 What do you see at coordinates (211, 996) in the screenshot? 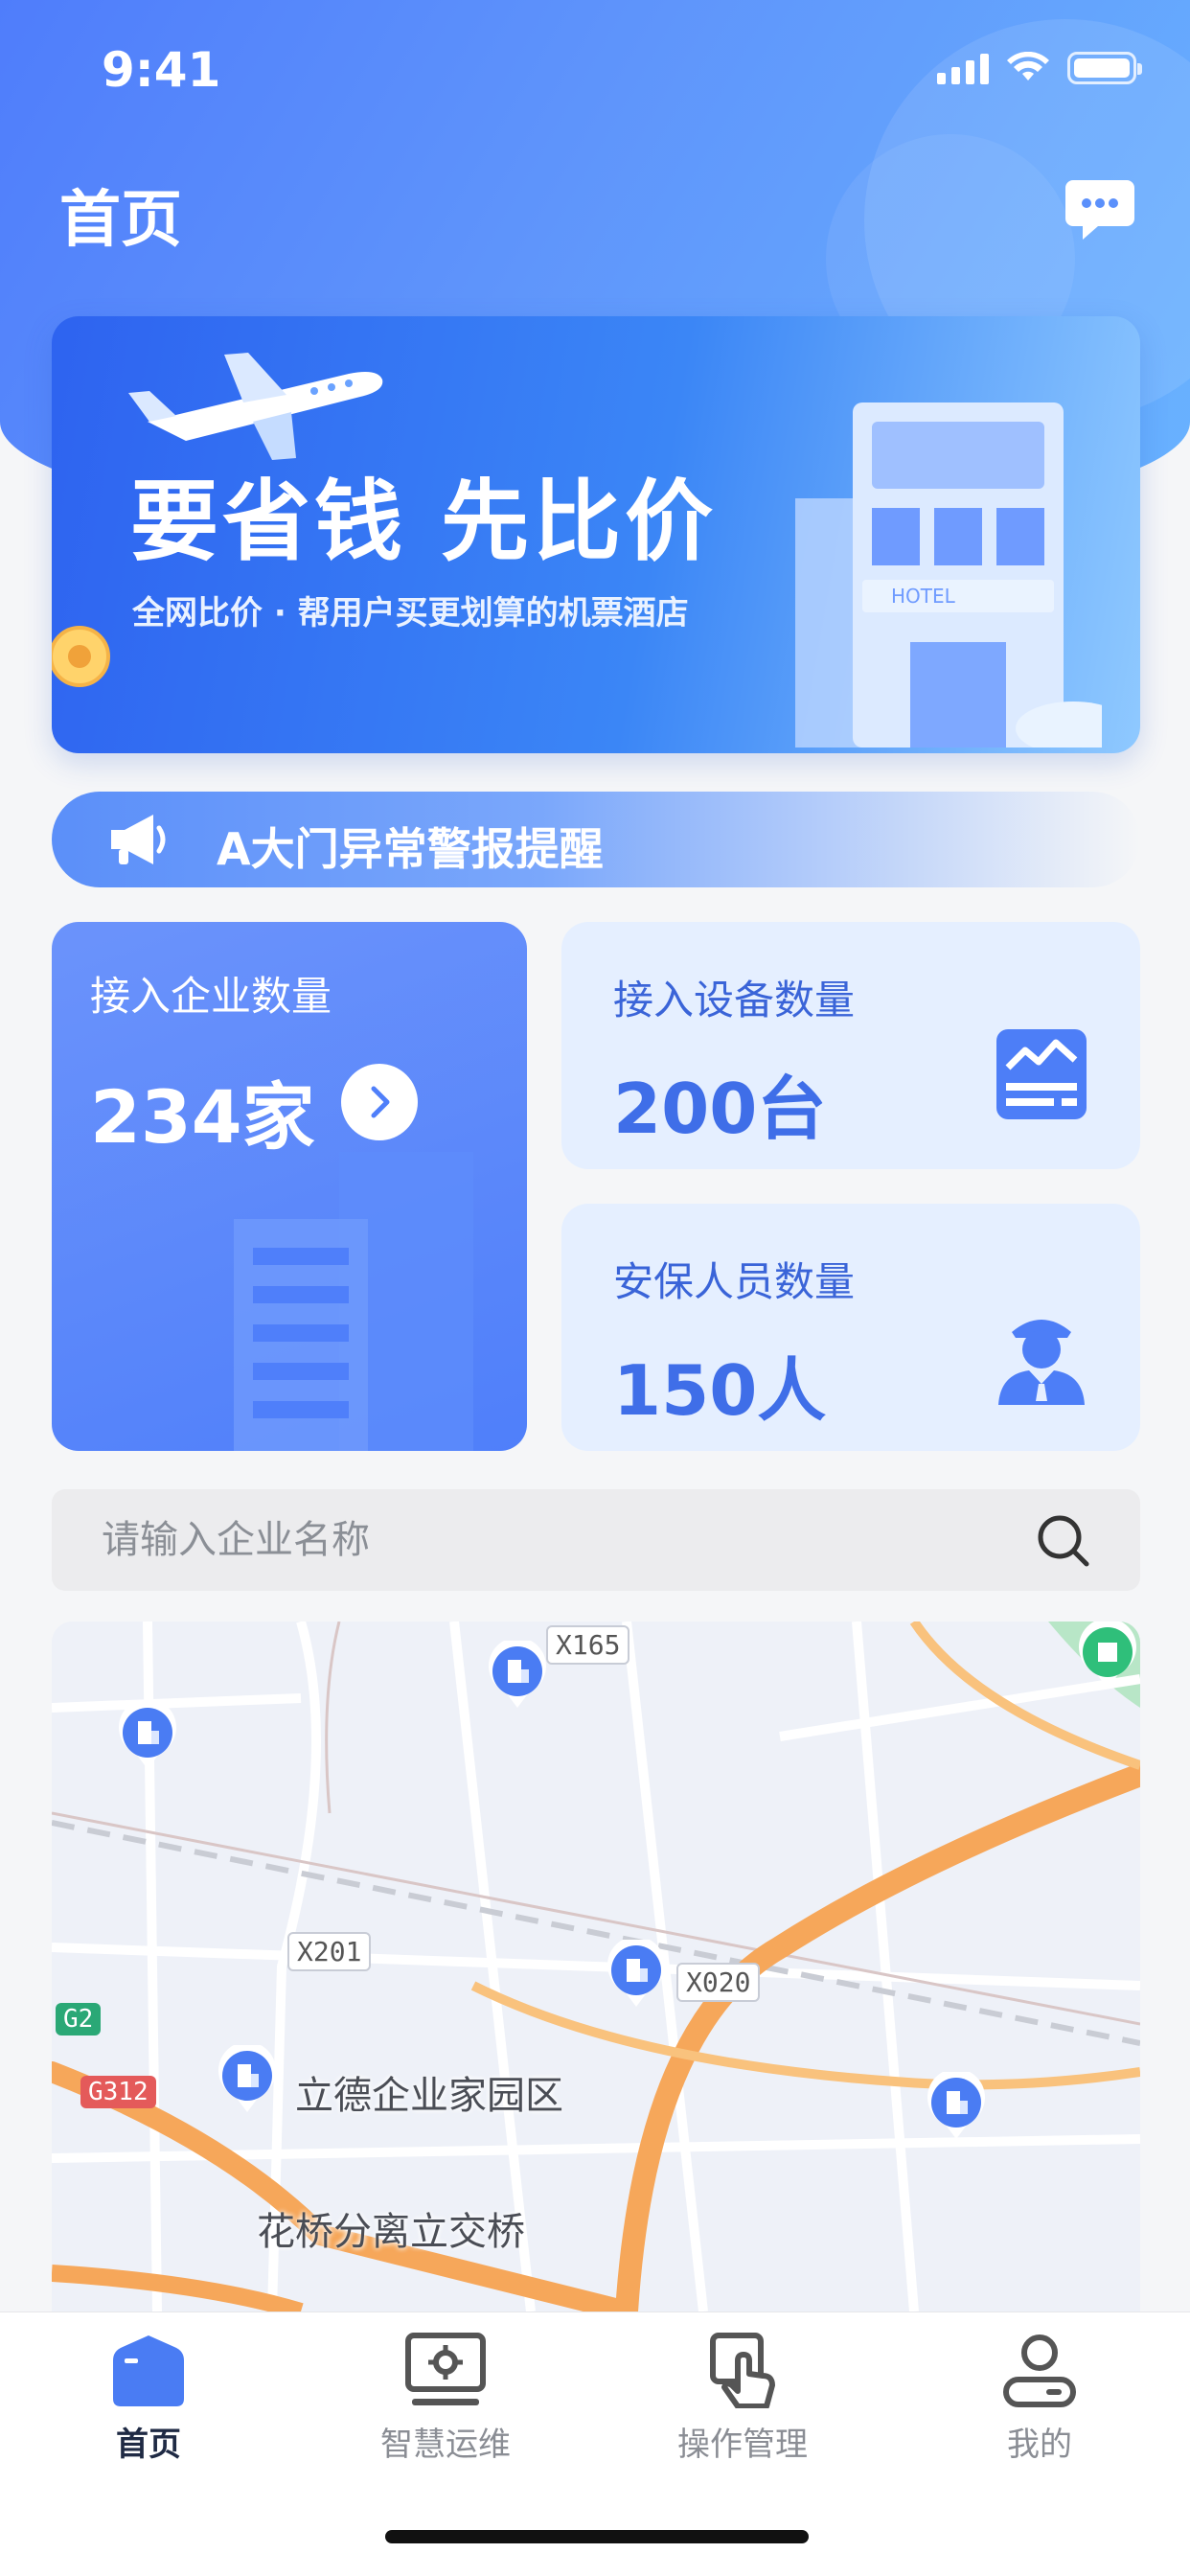
I see `enterprise-count-label: 接入企业数量` at bounding box center [211, 996].